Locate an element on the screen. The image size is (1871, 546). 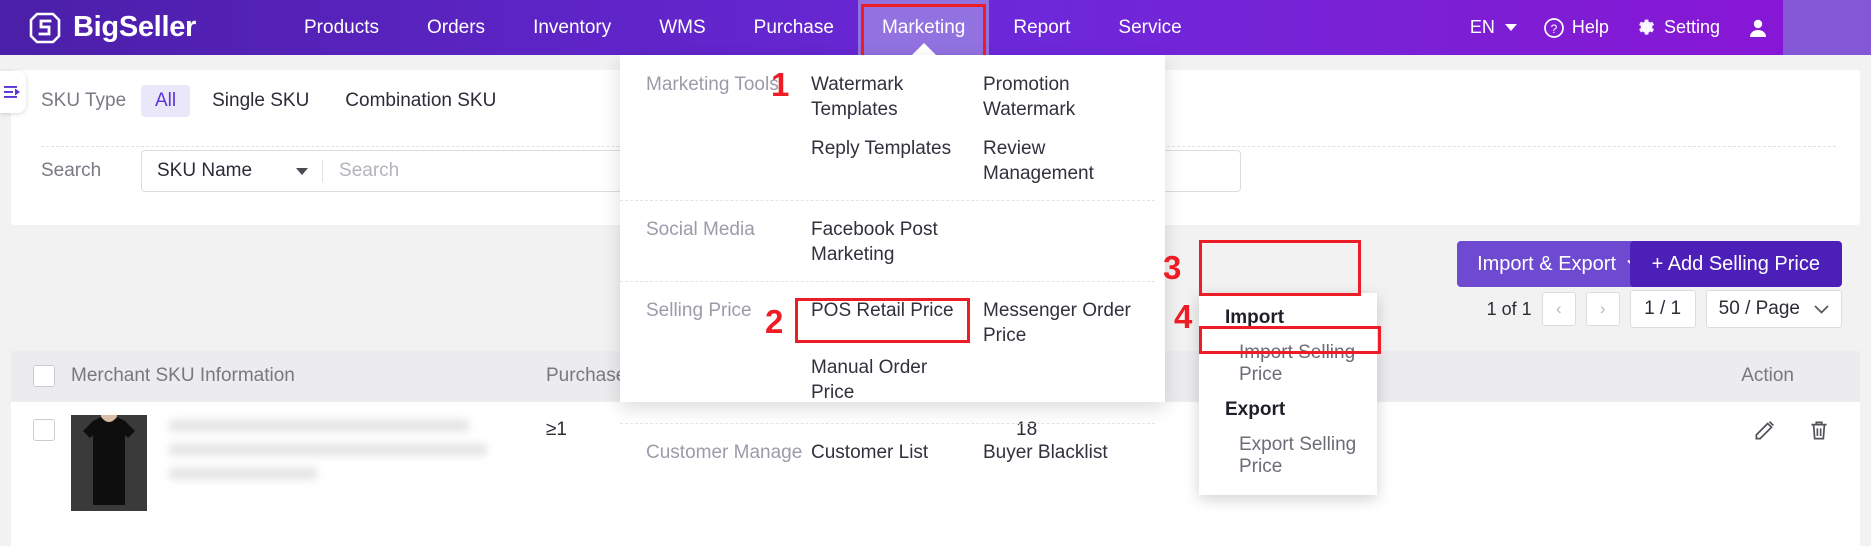
row-checkbox is located at coordinates (44, 430).